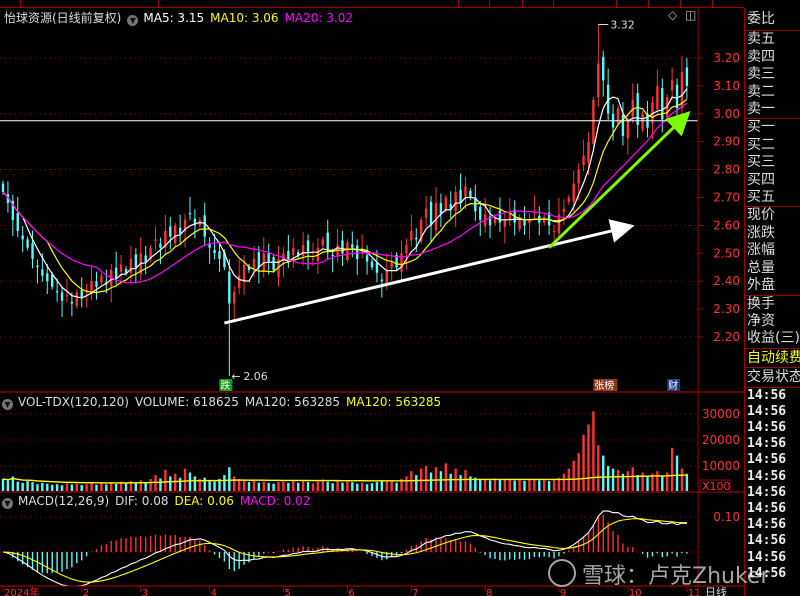 The height and width of the screenshot is (596, 800). Describe the element at coordinates (772, 250) in the screenshot. I see `quote-section: 现价 涨跌 涨幅 总量 外盘` at that location.